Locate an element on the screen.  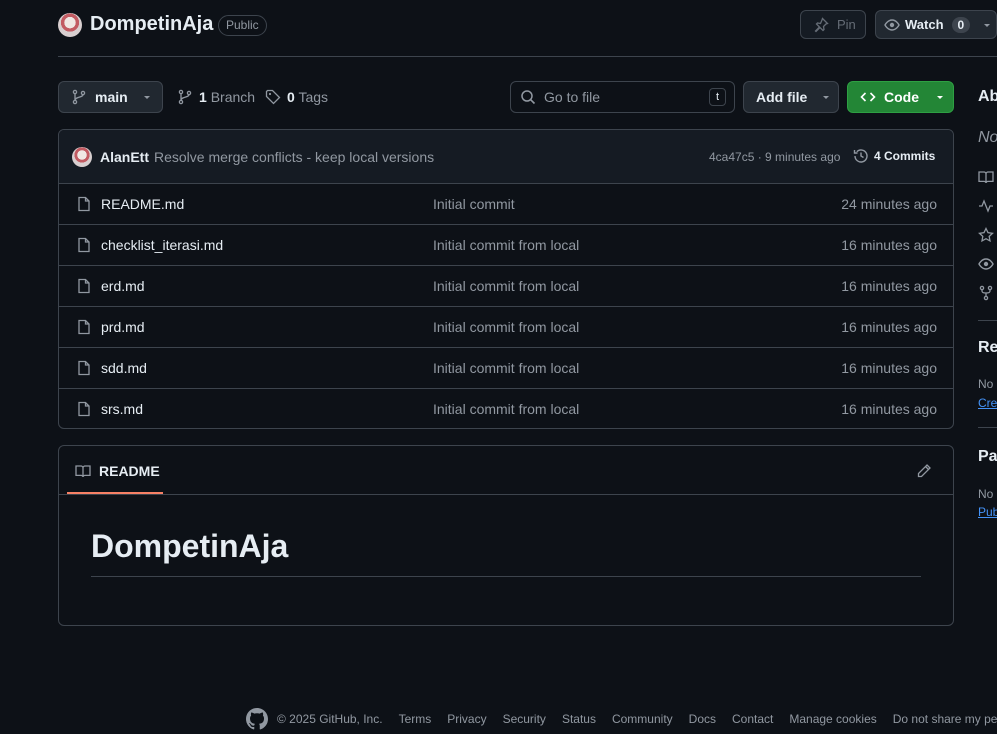
releases-text: No is located at coordinates (986, 384).